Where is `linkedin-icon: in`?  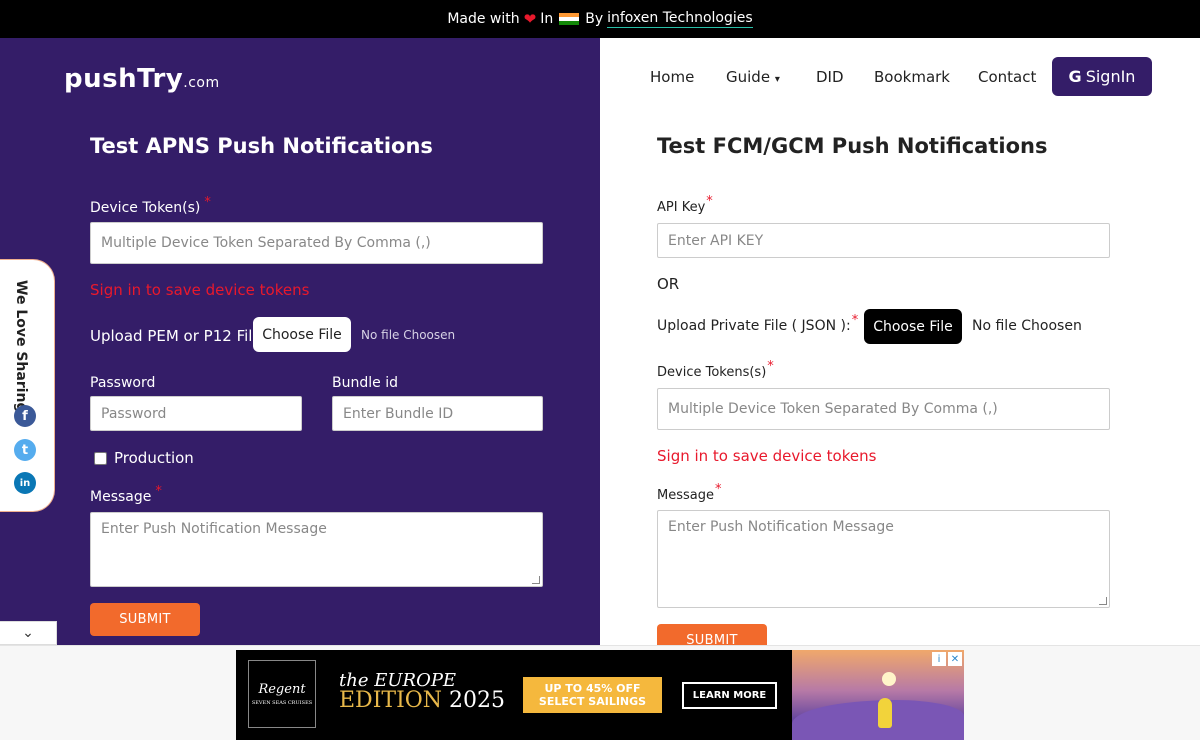
linkedin-icon: in is located at coordinates (25, 483).